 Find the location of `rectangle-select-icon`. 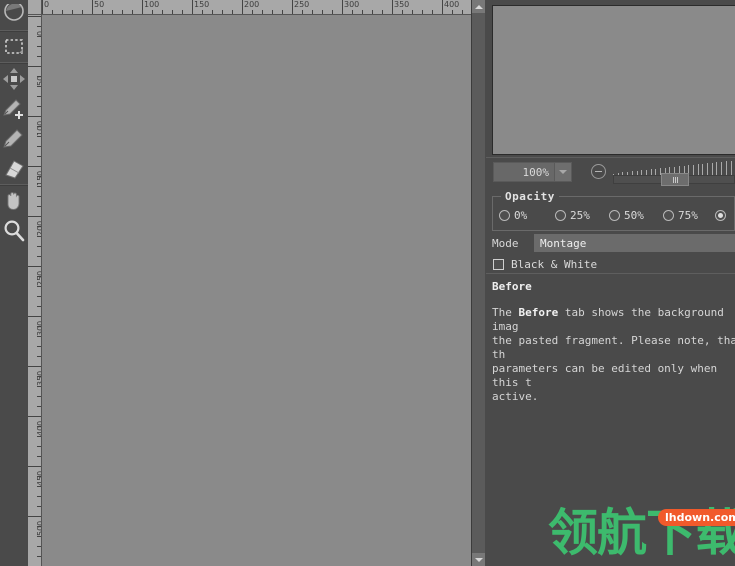

rectangle-select-icon is located at coordinates (14, 47).